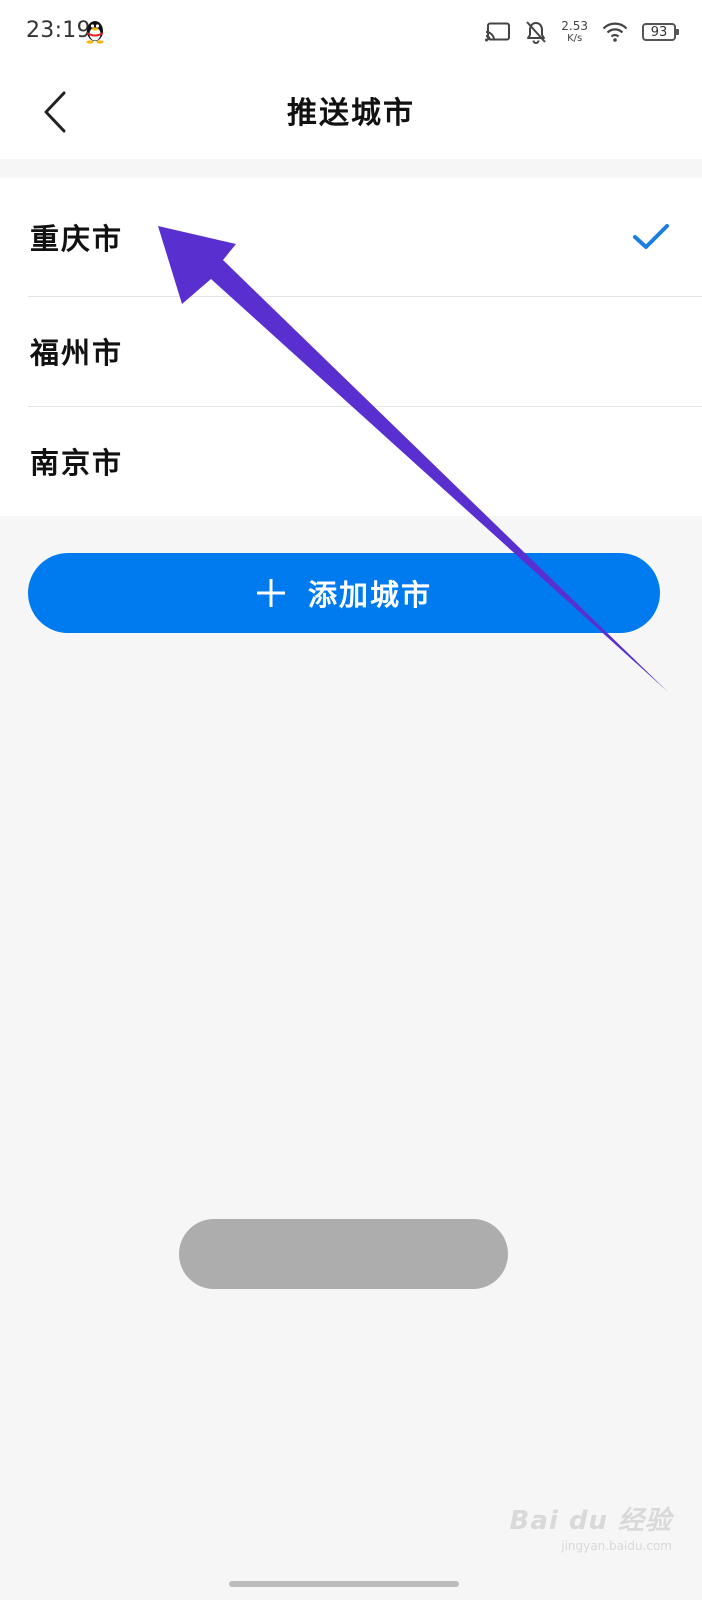 The height and width of the screenshot is (1600, 702). I want to click on net-speed: 2.53 K/s, so click(574, 32).